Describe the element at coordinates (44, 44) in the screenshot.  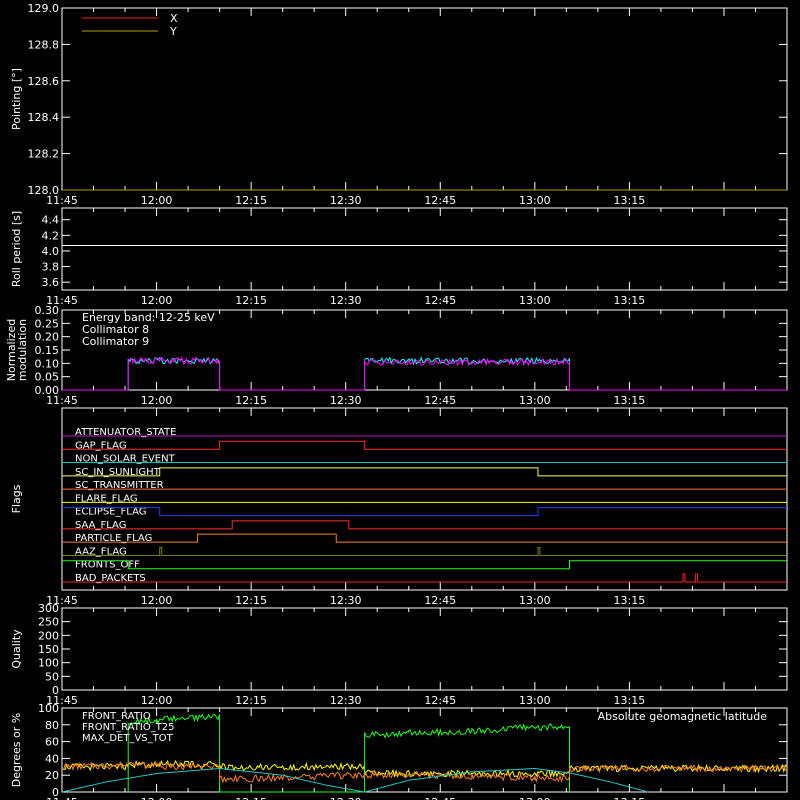
I see `y-tick-label: 128.8` at that location.